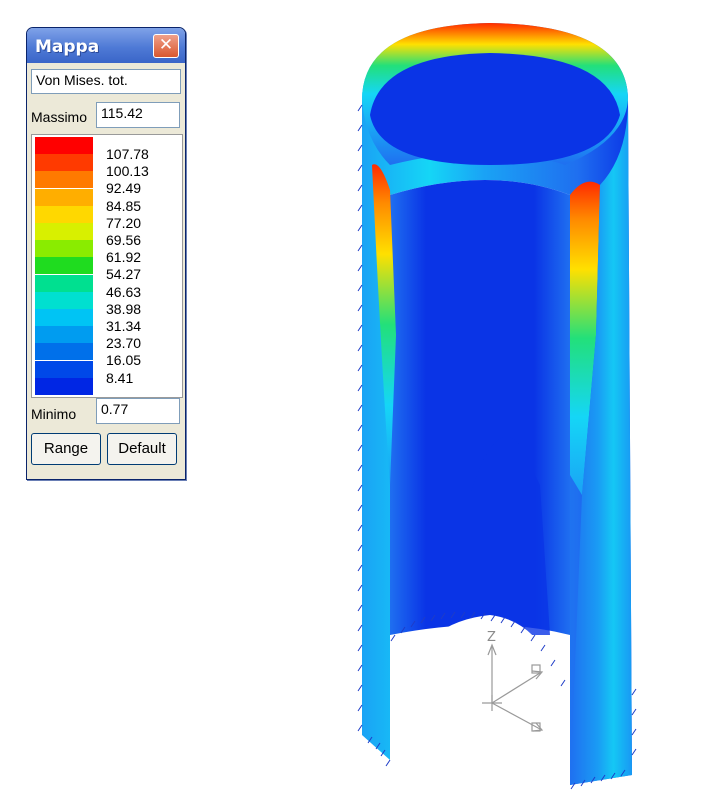 Image resolution: width=720 pixels, height=812 pixels. I want to click on window-title: Mappa, so click(67, 47).